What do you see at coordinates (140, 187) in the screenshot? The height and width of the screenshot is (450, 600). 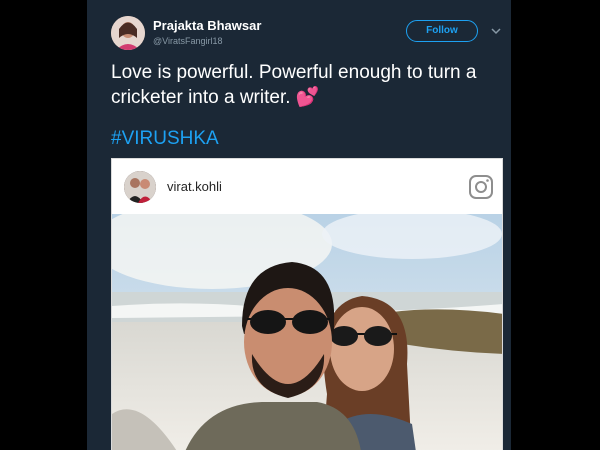 I see `embed-avatar` at bounding box center [140, 187].